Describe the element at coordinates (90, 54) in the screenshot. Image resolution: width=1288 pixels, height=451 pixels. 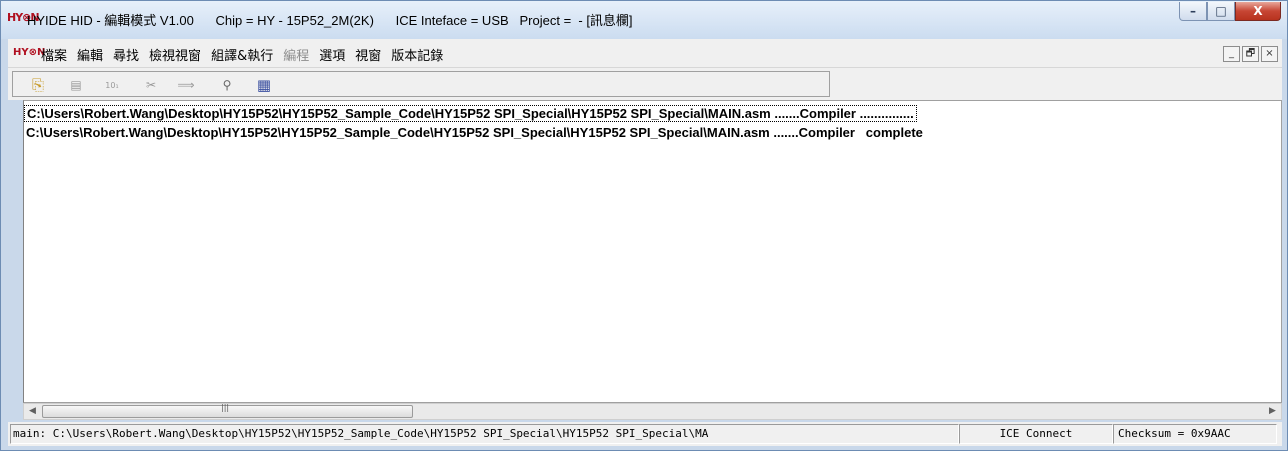
I see `menu-edit: 編輯` at that location.